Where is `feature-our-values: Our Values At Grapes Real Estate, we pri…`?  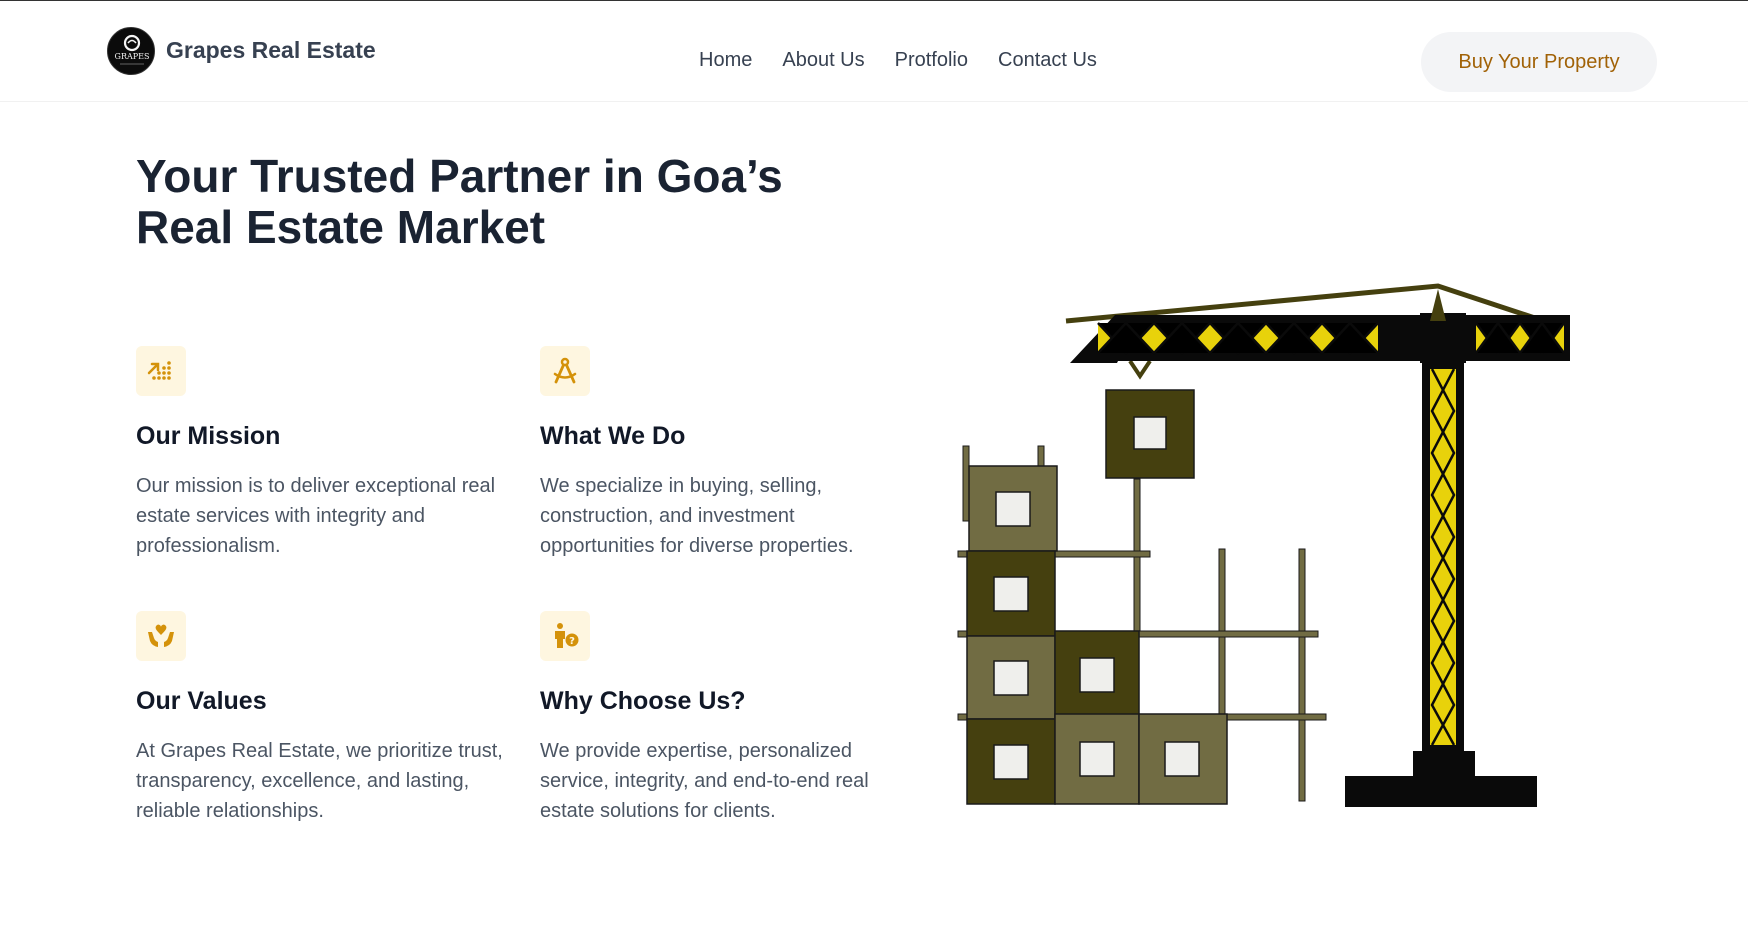
feature-our-values: Our Values At Grapes Real Estate, we pri… is located at coordinates (321, 716).